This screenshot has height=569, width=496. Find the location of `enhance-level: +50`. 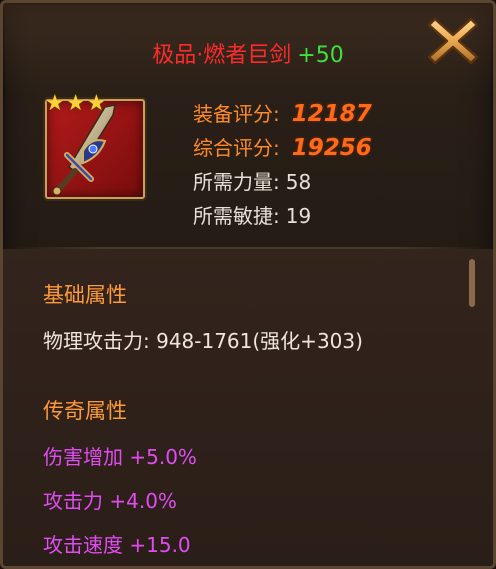

enhance-level: +50 is located at coordinates (320, 55).